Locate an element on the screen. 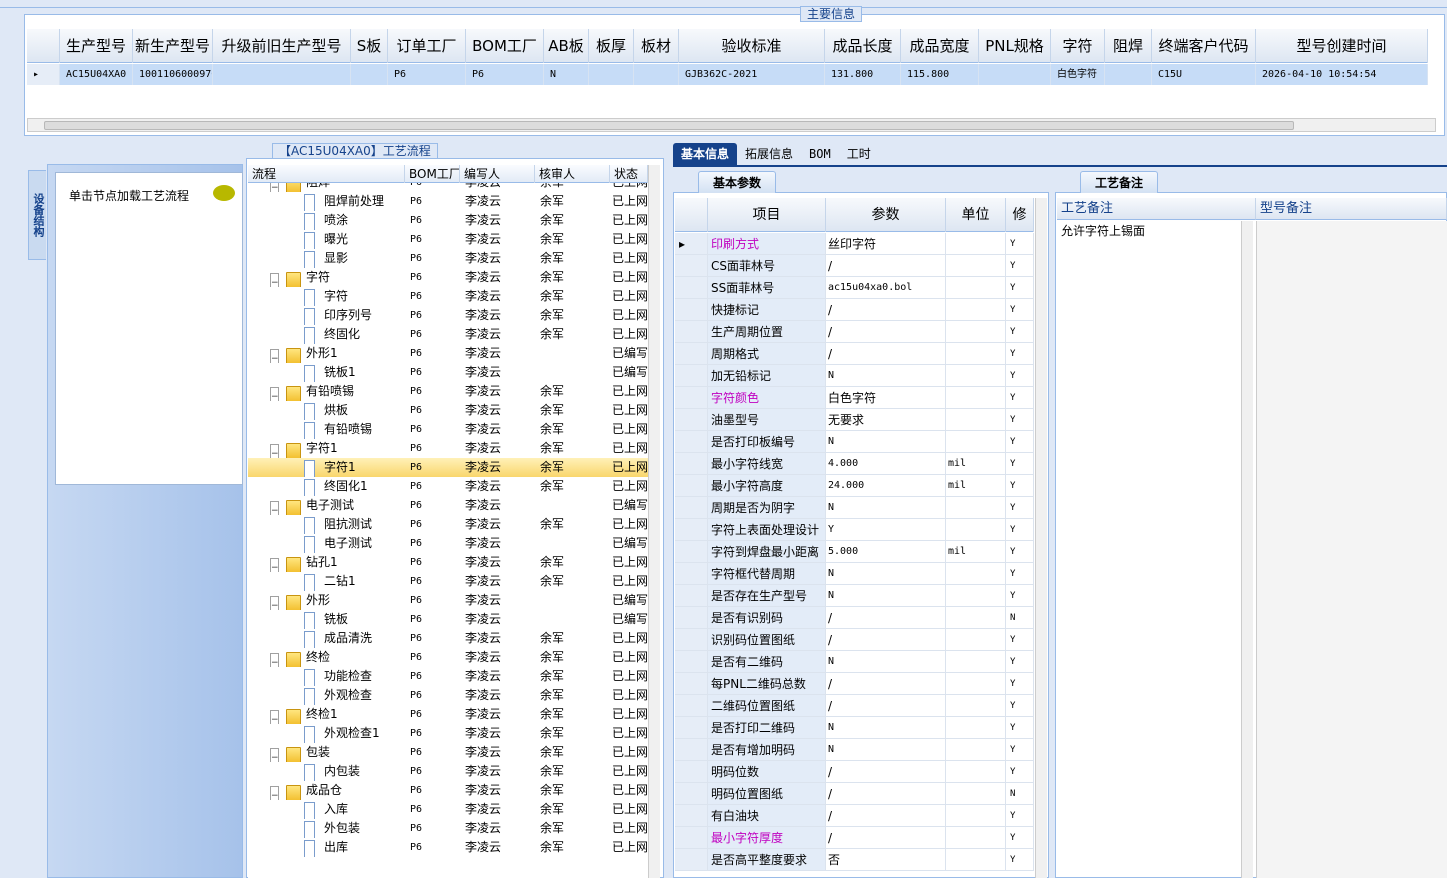 The image size is (1447, 878). flow-vscrollbar is located at coordinates (654, 521).